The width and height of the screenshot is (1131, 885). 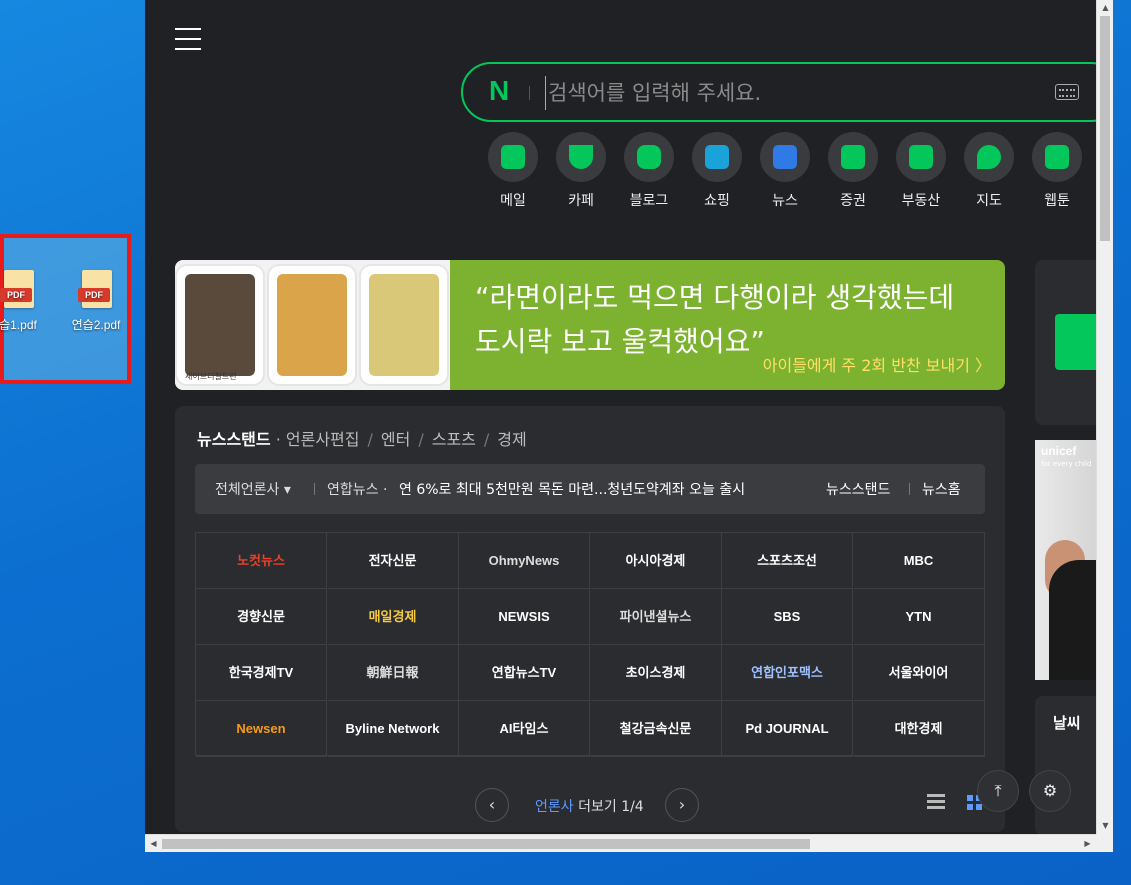 I want to click on shopping-icon, so click(x=717, y=157).